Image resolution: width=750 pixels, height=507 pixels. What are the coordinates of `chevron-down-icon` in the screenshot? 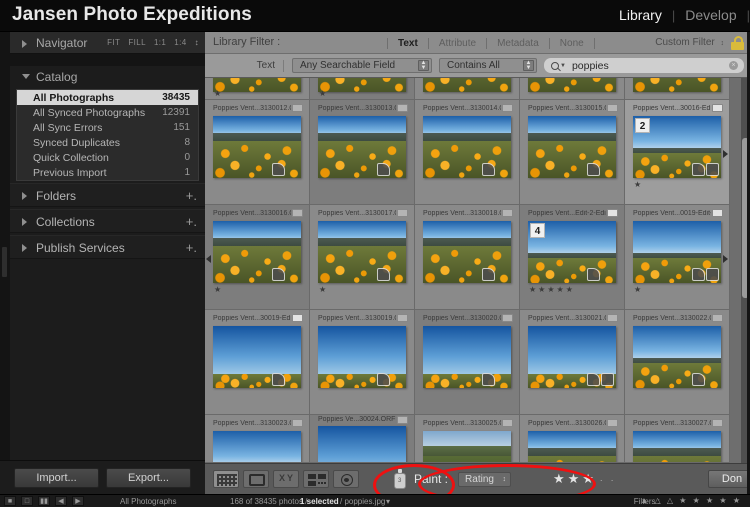 It's located at (26, 76).